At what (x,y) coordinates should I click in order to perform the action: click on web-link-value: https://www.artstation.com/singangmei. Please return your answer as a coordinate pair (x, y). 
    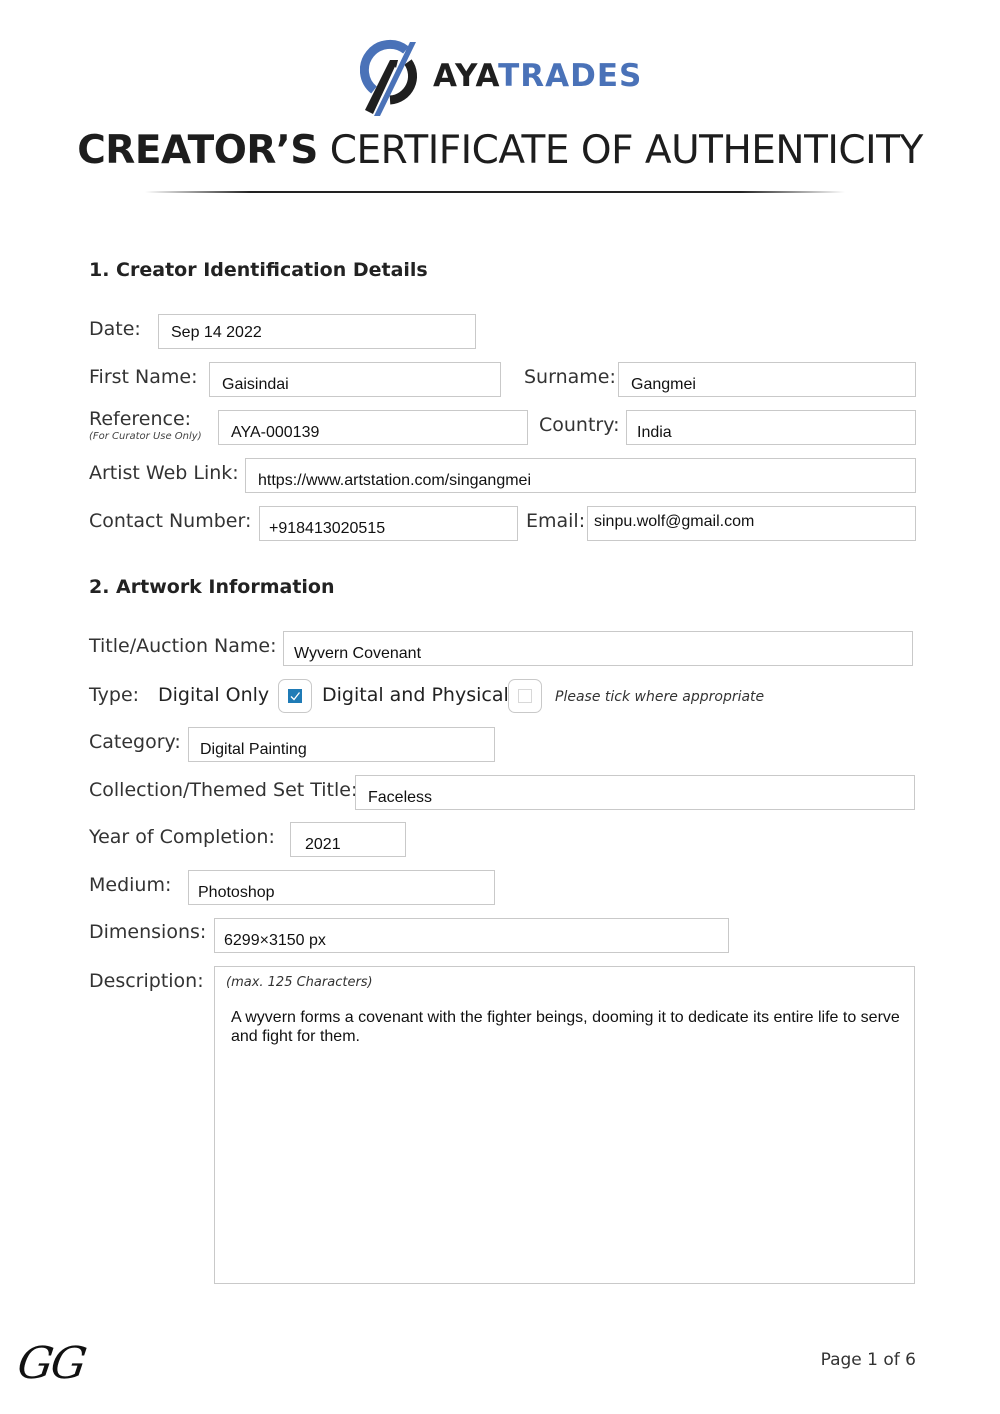
    Looking at the image, I should click on (395, 480).